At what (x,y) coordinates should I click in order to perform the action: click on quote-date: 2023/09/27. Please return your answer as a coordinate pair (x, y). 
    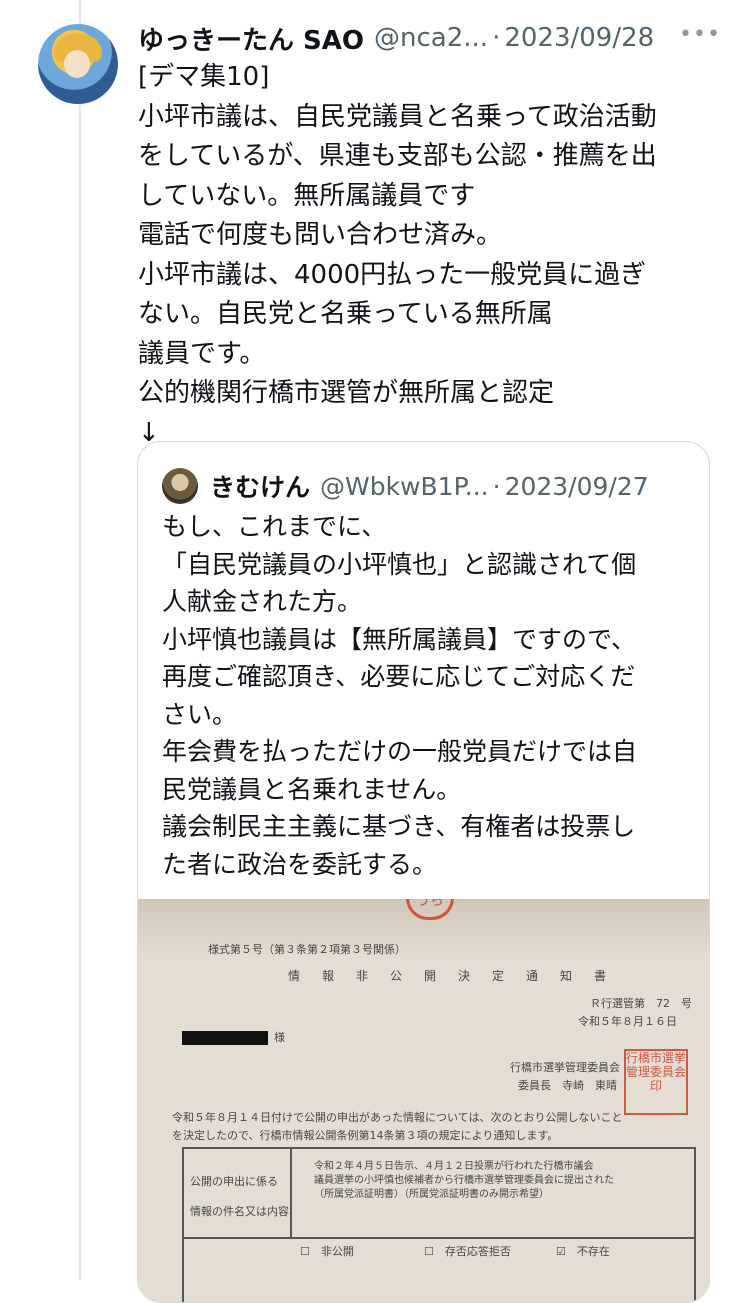
    Looking at the image, I should click on (576, 486).